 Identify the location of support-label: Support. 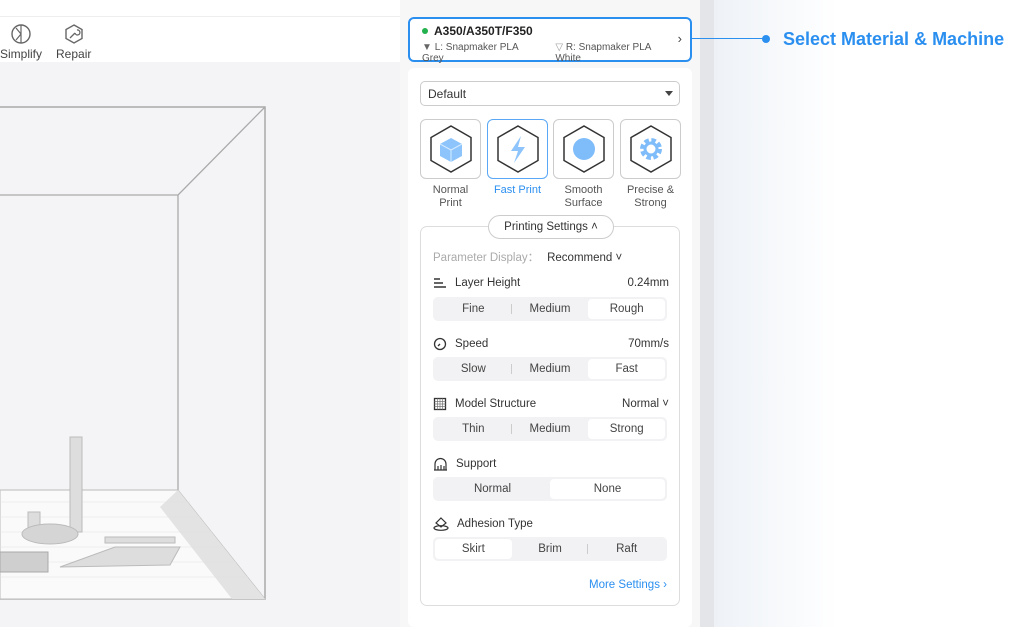
(476, 464).